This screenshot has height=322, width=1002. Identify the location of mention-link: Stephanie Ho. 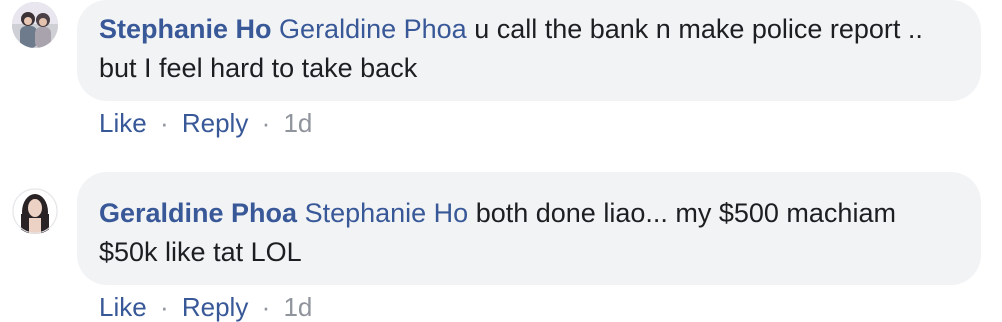
(387, 213).